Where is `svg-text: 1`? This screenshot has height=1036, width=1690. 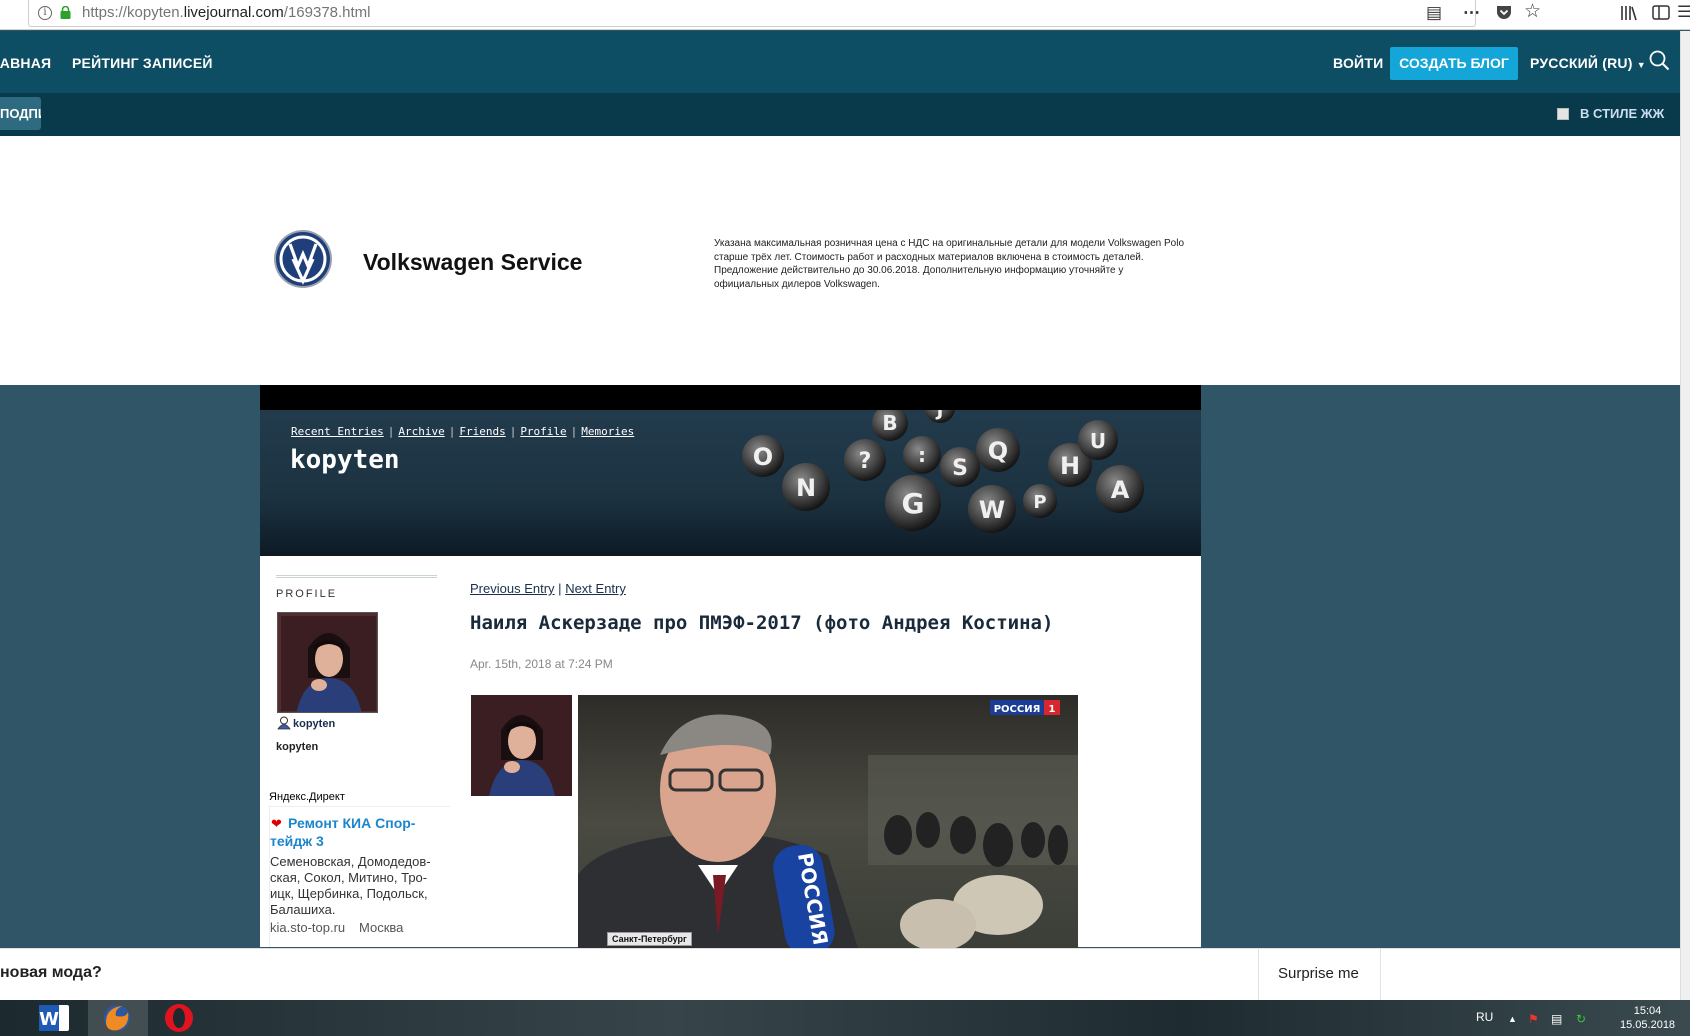 svg-text: 1 is located at coordinates (1052, 709).